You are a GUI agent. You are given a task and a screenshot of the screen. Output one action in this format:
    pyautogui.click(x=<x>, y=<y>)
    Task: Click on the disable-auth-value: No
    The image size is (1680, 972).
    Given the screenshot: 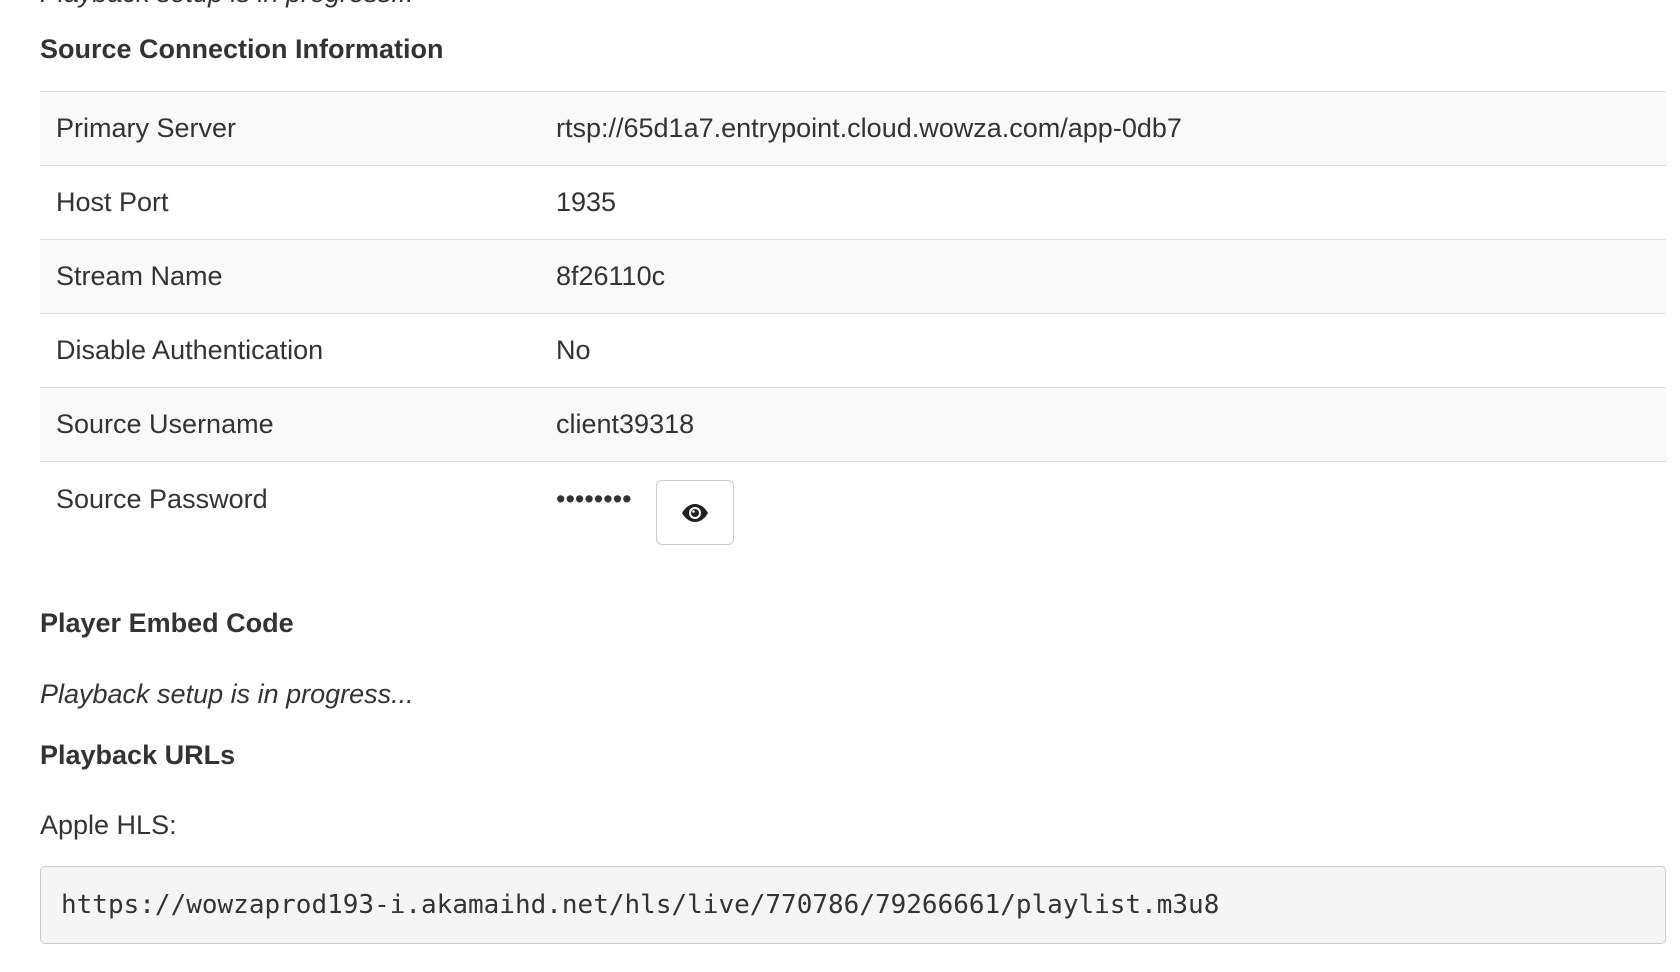 What is the action you would take?
    pyautogui.click(x=1103, y=350)
    